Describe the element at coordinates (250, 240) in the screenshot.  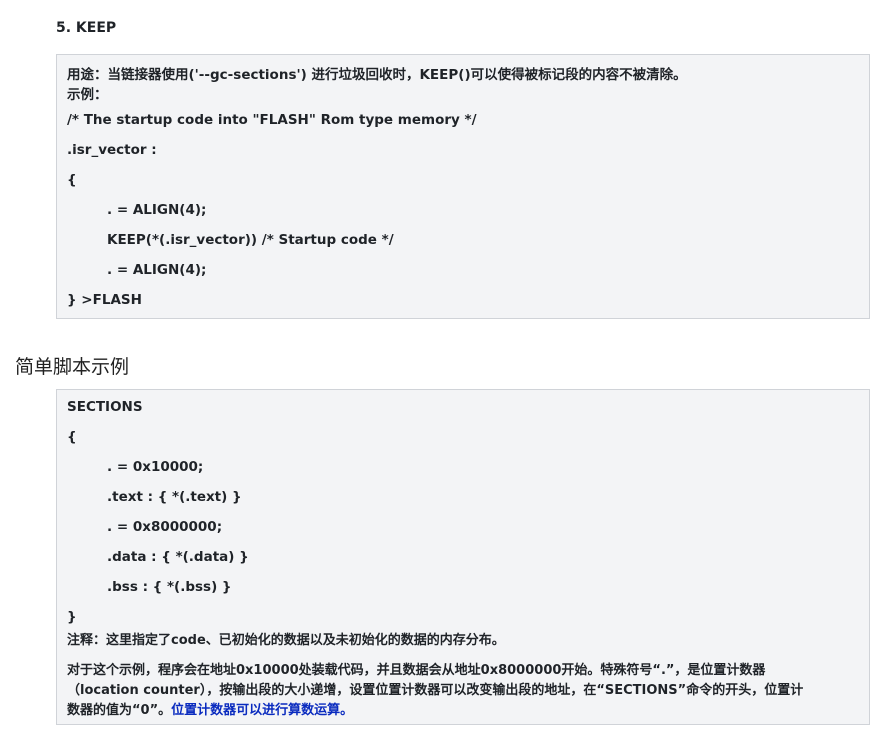
I see `code-line: KEEP(*(.isr_vector)) /* Startup code */` at that location.